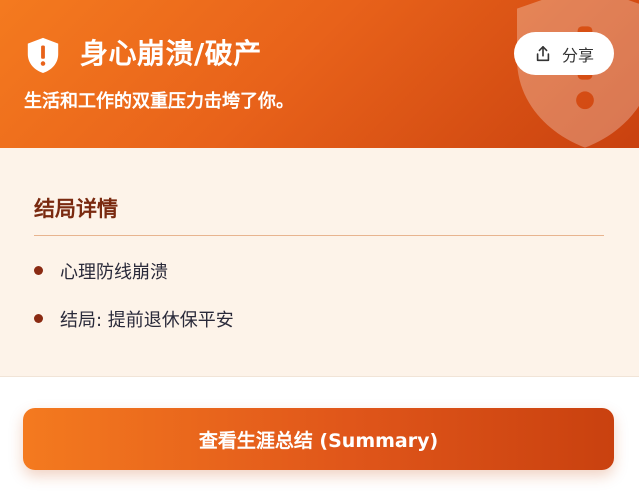  What do you see at coordinates (171, 53) in the screenshot?
I see `ending-title: 身心崩溃/破产` at bounding box center [171, 53].